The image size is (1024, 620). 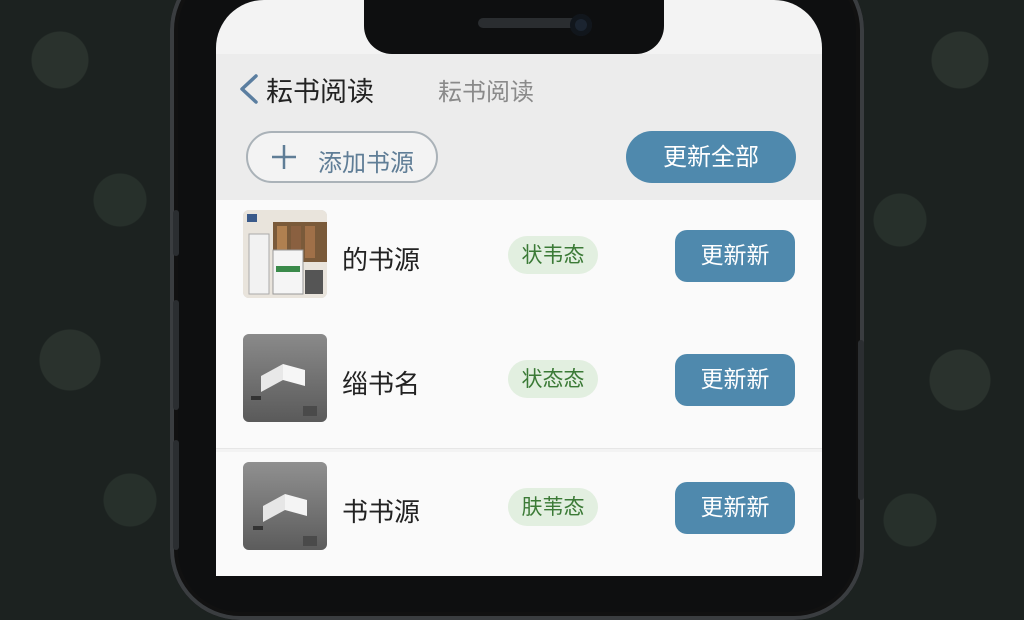 I want to click on list-item: 缁书名 状态态 更新新, so click(x=519, y=386).